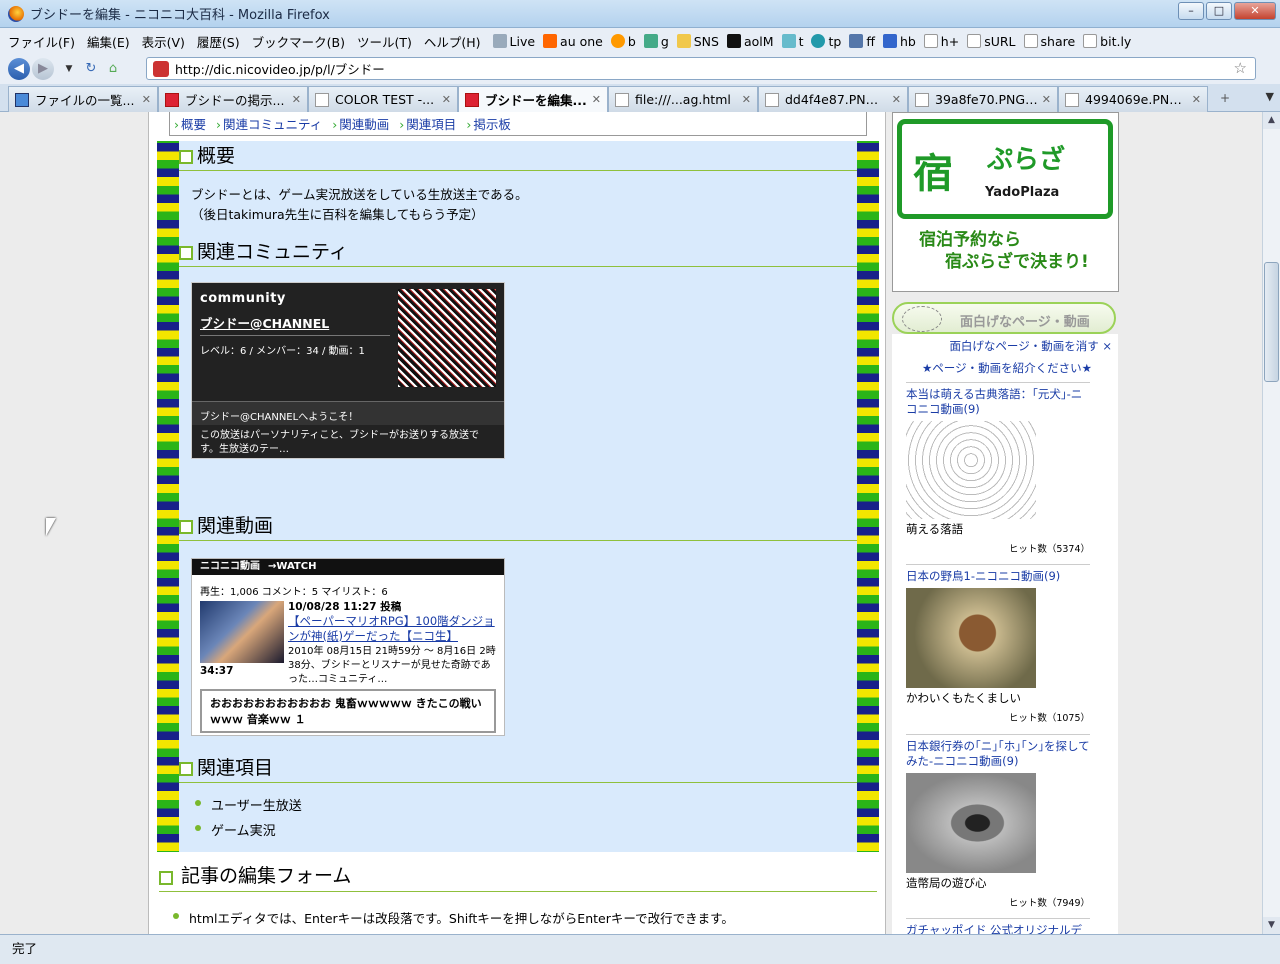 This screenshot has width=1280, height=964. I want to click on bookmark-share: share, so click(1049, 41).